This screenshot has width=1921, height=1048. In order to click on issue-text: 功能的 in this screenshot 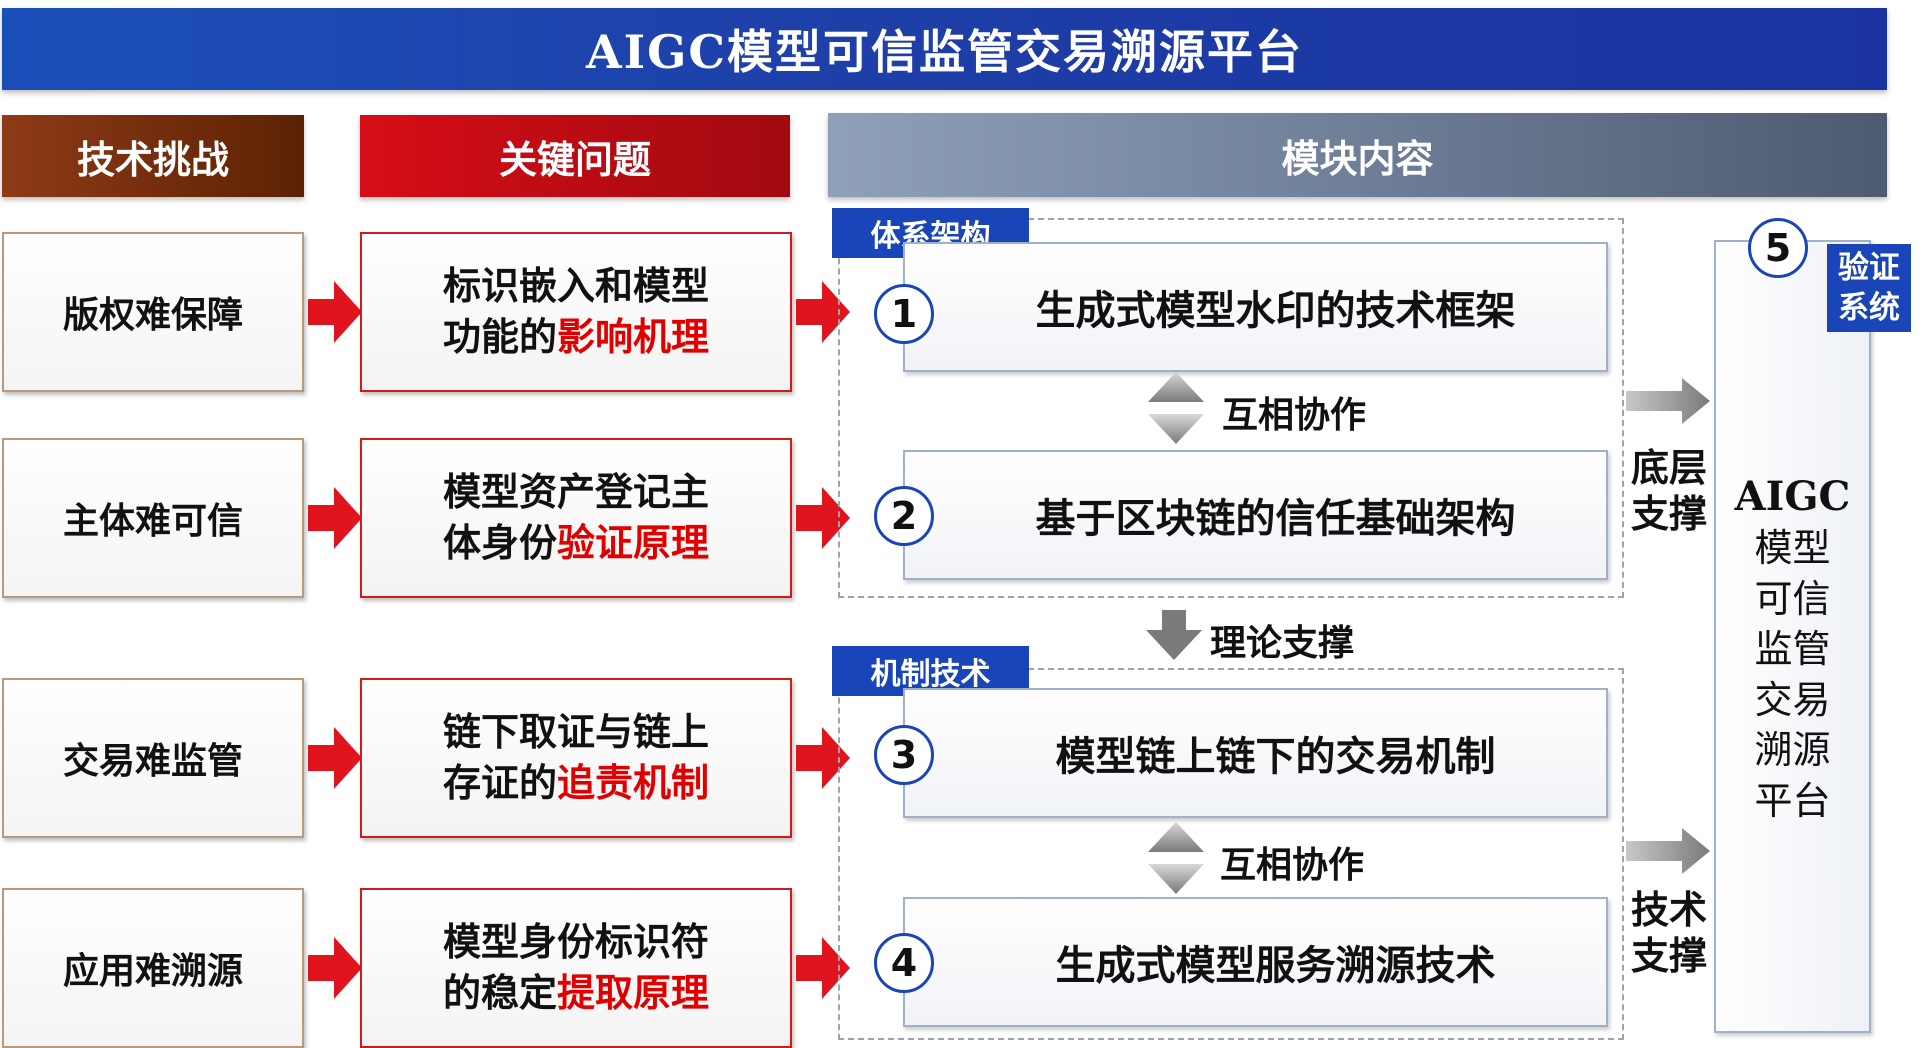, I will do `click(499, 337)`.